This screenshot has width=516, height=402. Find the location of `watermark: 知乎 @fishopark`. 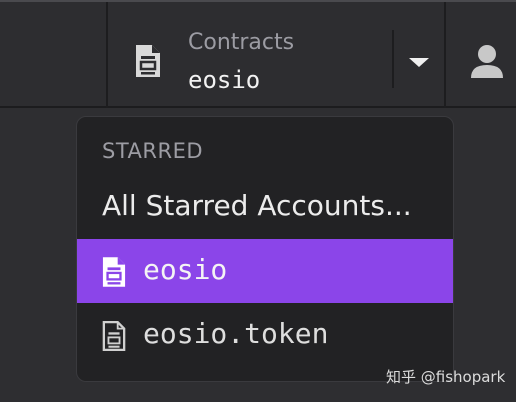

watermark: 知乎 @fishopark is located at coordinates (446, 377).